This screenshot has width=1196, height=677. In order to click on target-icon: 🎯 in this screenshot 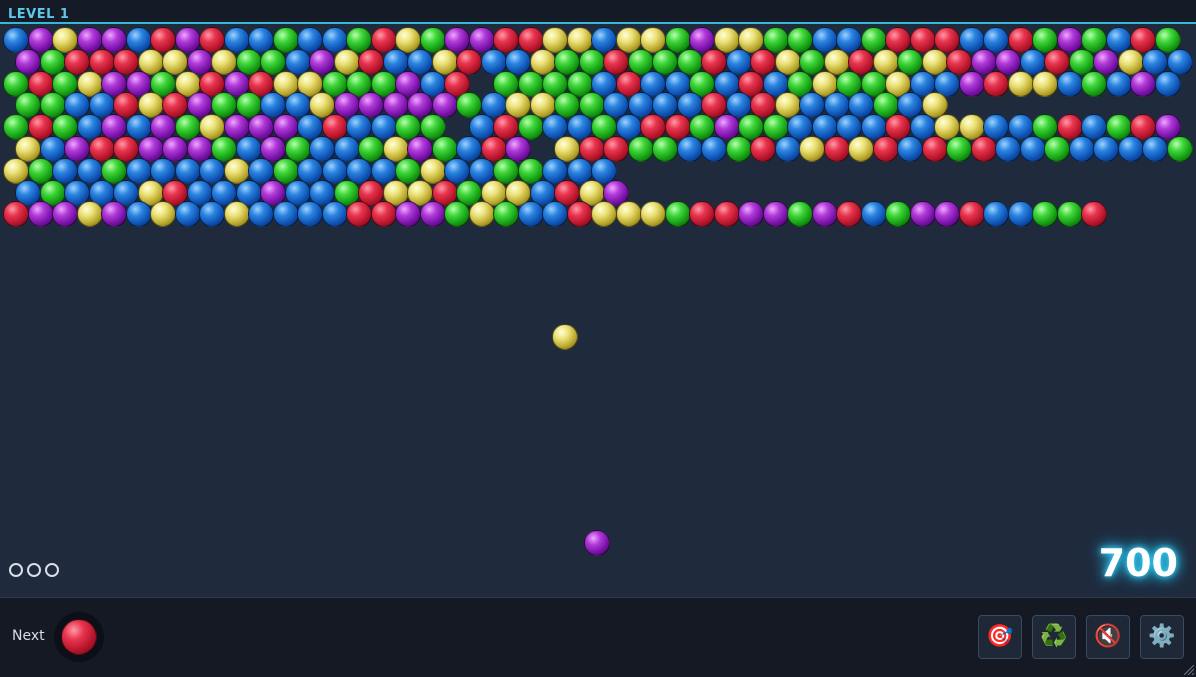, I will do `click(1000, 636)`.